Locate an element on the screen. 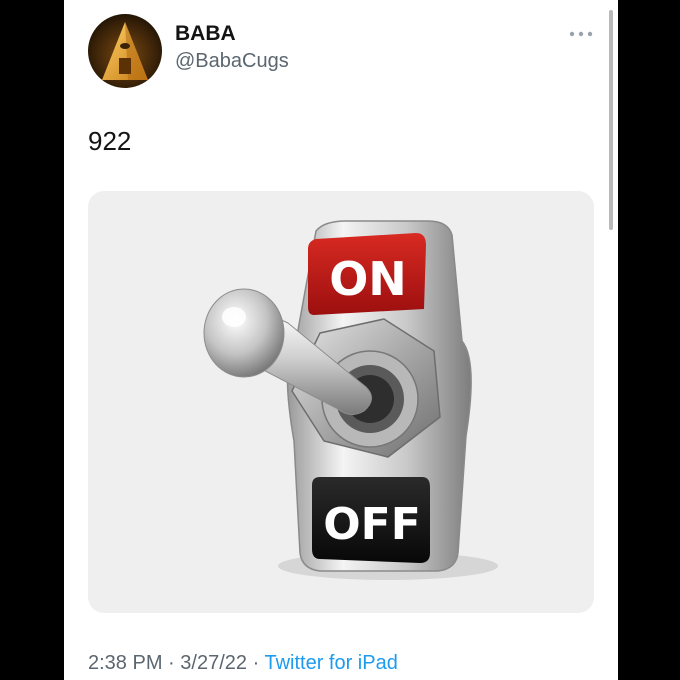  off-label: OFF is located at coordinates (372, 524).